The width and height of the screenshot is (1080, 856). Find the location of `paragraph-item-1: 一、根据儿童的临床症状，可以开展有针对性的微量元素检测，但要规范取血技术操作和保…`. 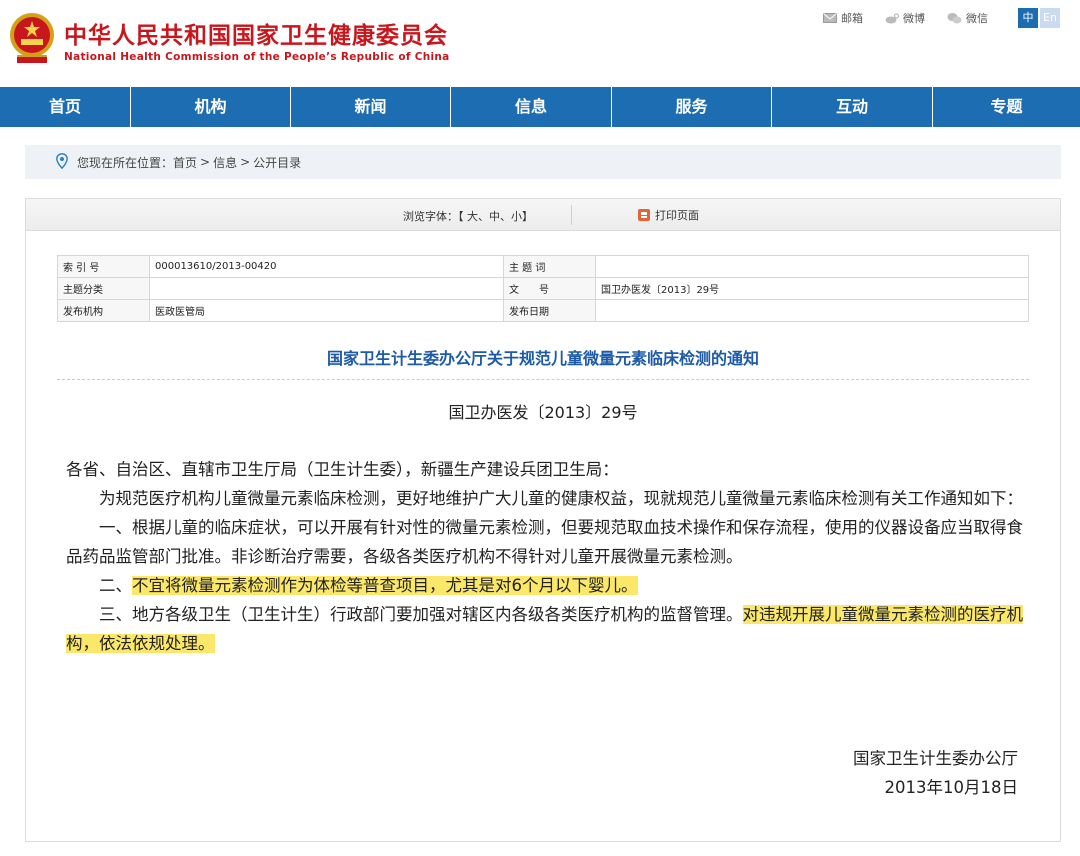

paragraph-item-1: 一、根据儿童的临床症状，可以开展有针对性的微量元素检测，但要规范取血技术操作和保… is located at coordinates (544, 542).